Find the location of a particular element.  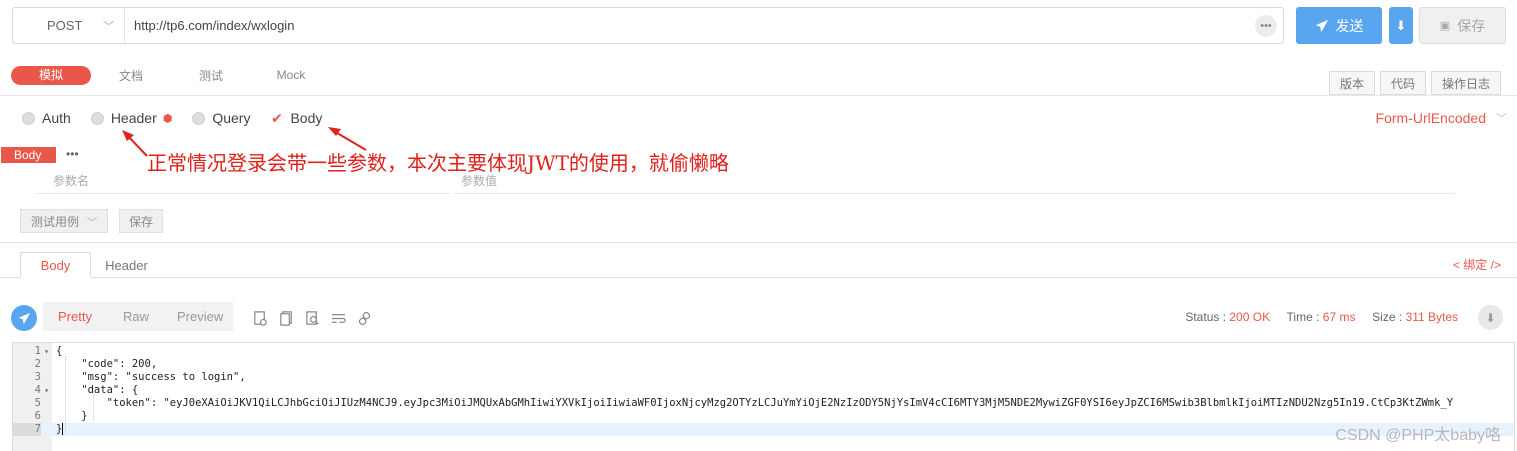

test-case-select: 测试用例 ﹀ is located at coordinates (64, 221).